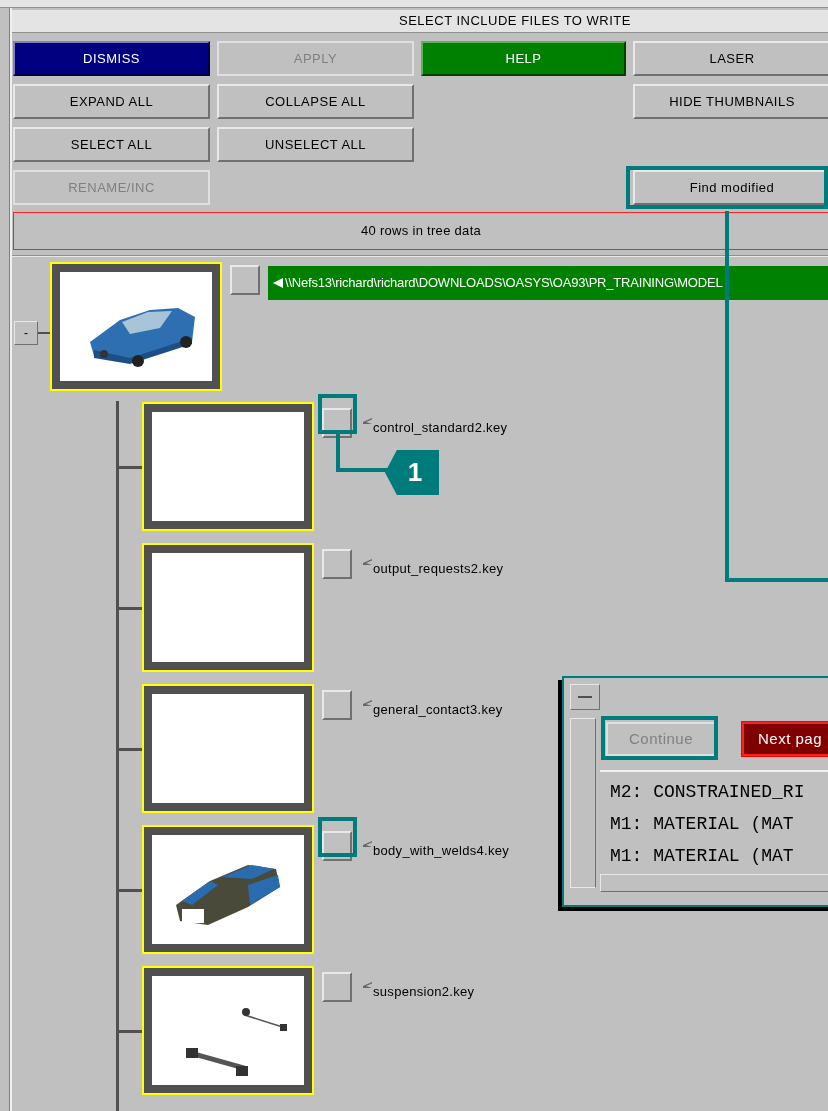 The height and width of the screenshot is (1111, 828). Describe the element at coordinates (111, 101) in the screenshot. I see `button: EXPAND ALL` at that location.